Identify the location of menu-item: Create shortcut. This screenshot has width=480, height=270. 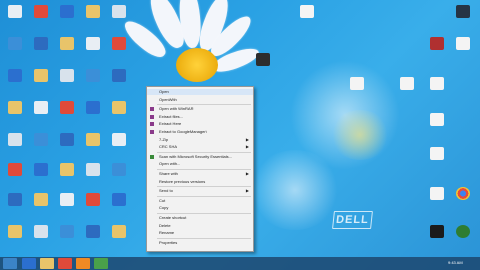
(200, 218).